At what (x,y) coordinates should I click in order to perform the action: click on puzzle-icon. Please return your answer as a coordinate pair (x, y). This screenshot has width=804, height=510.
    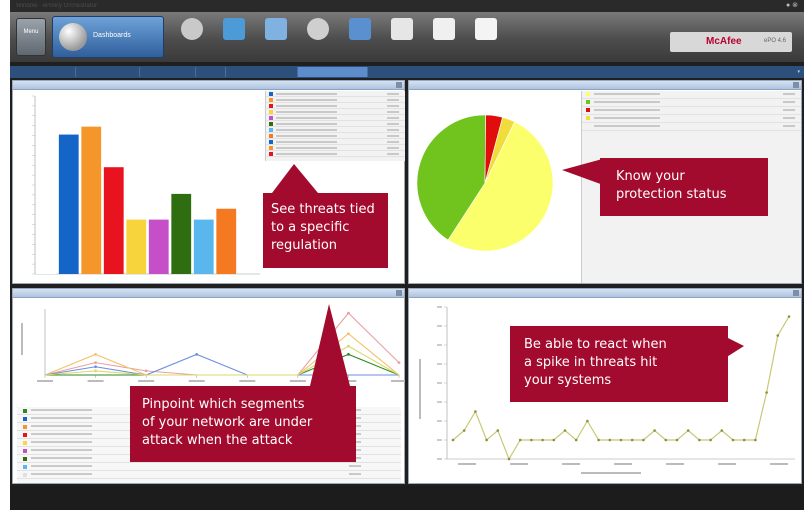
    Looking at the image, I should click on (234, 29).